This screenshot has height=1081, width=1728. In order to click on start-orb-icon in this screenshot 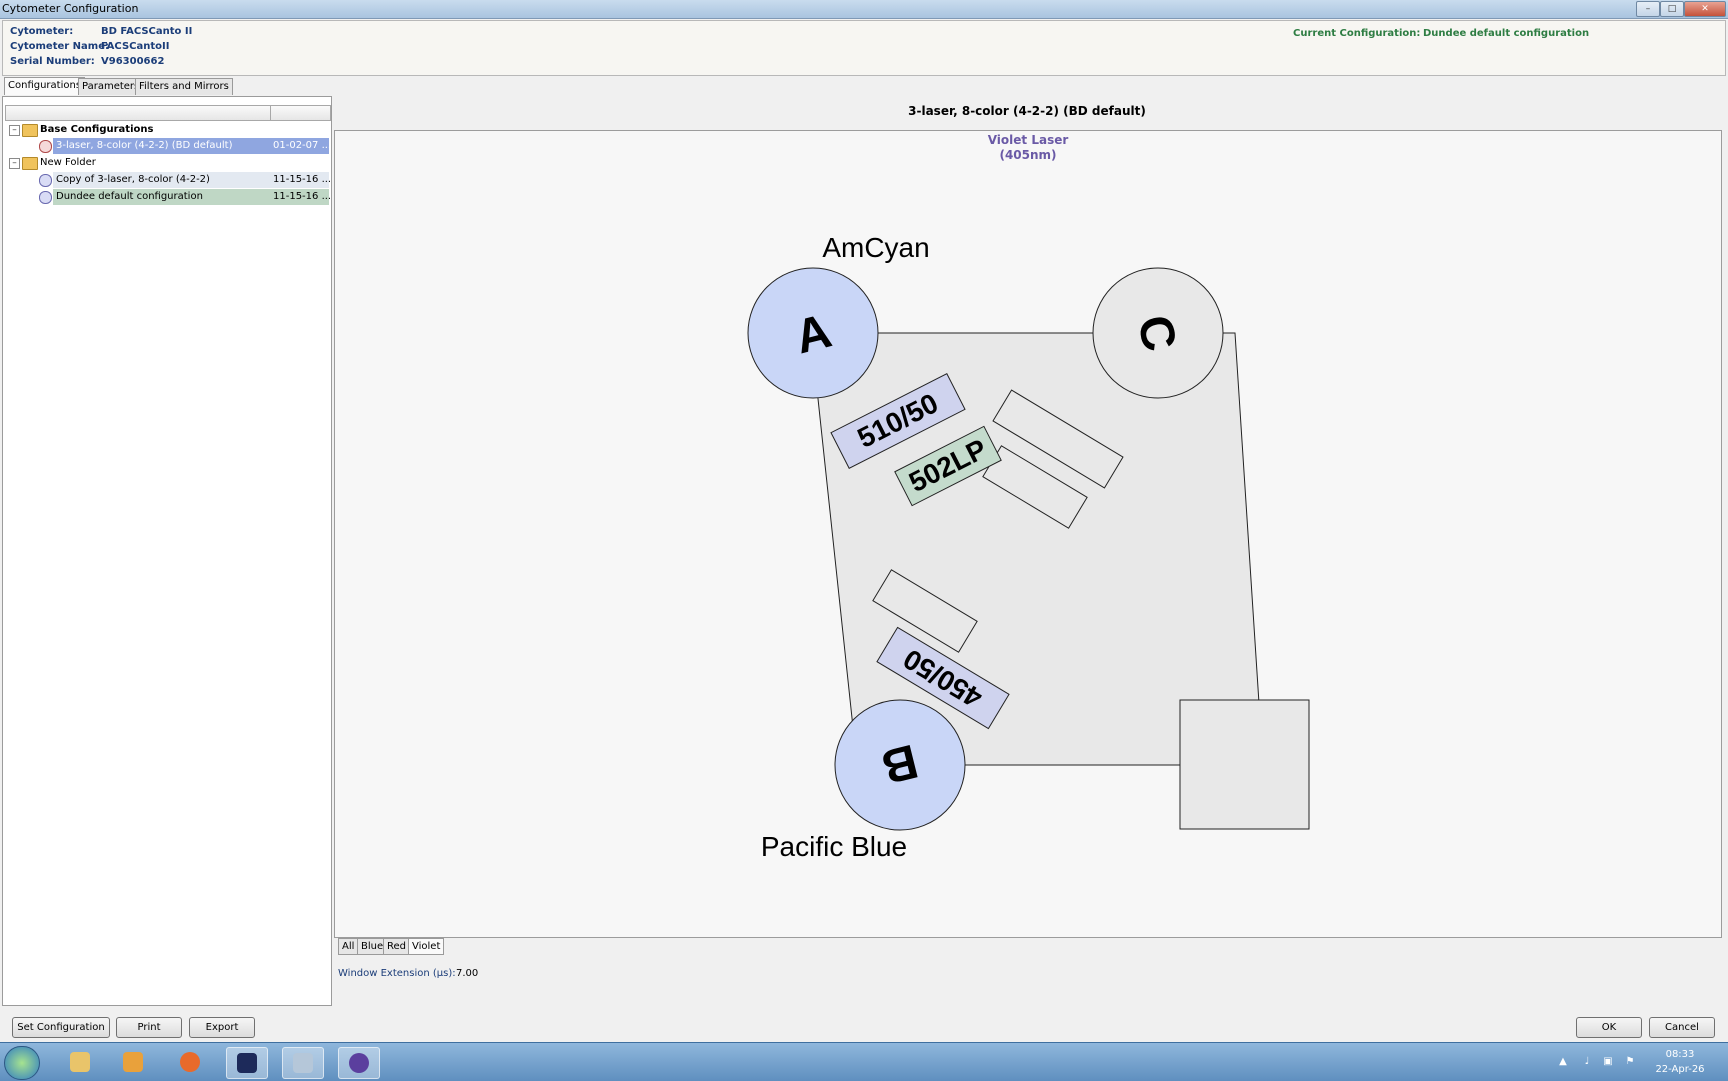, I will do `click(22, 1063)`.